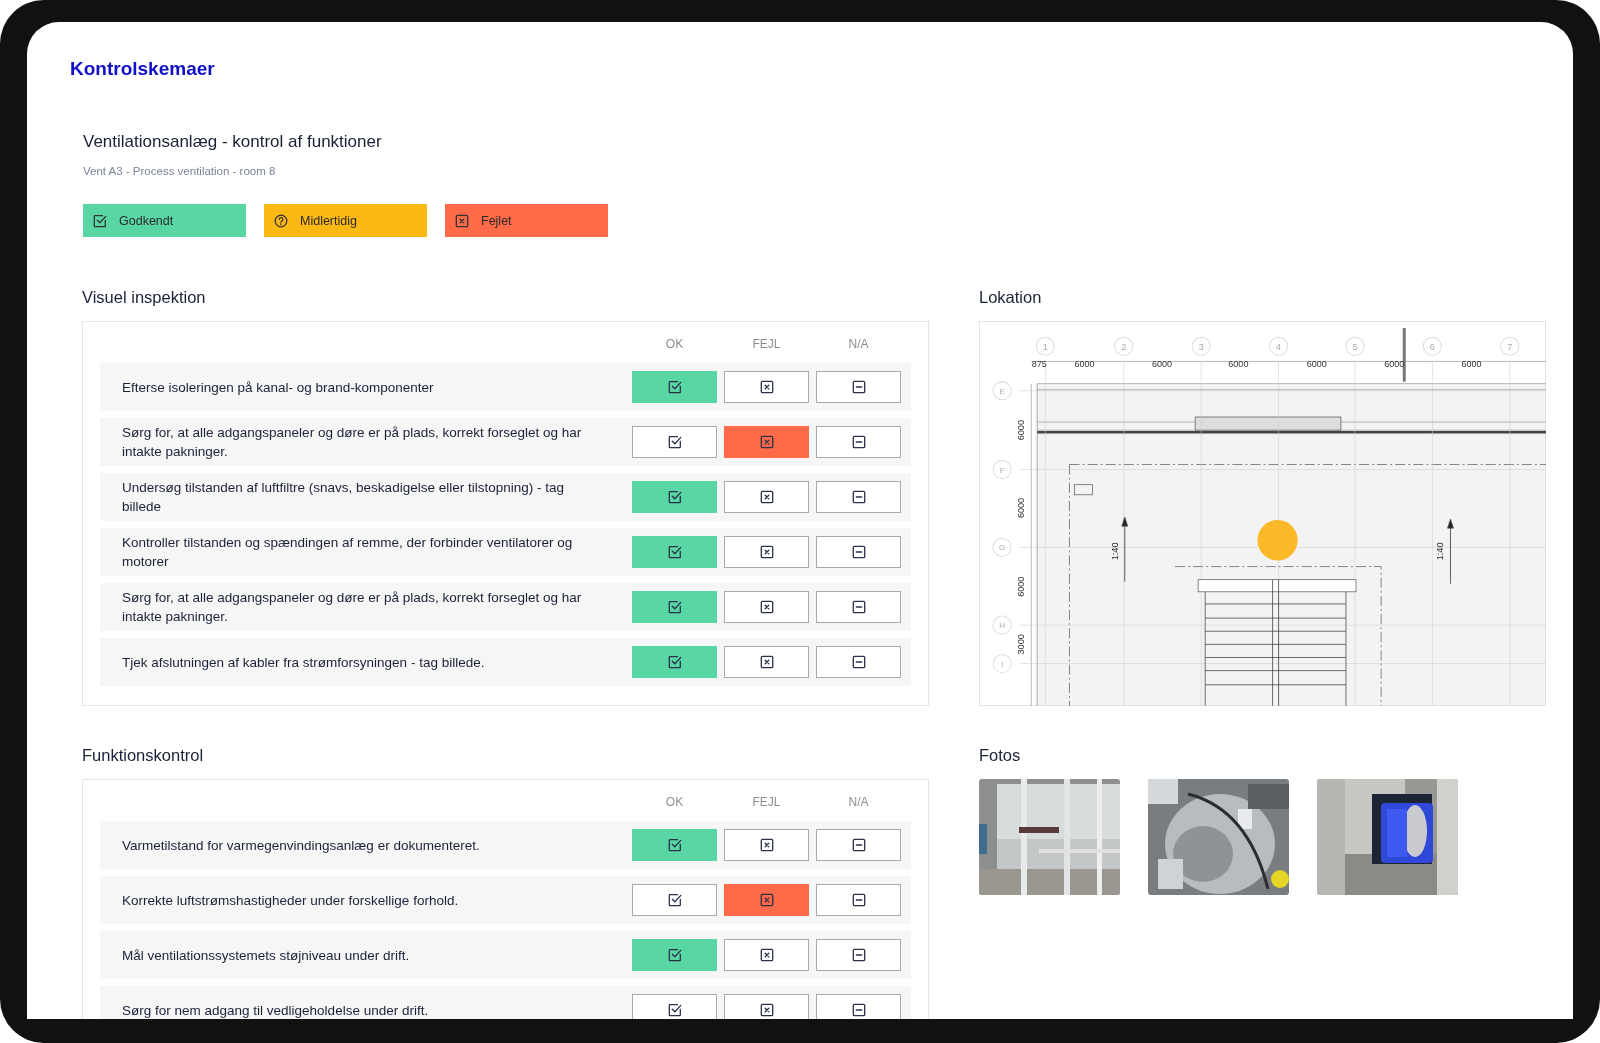 This screenshot has width=1600, height=1043. Describe the element at coordinates (281, 220) in the screenshot. I see `question-icon` at that location.